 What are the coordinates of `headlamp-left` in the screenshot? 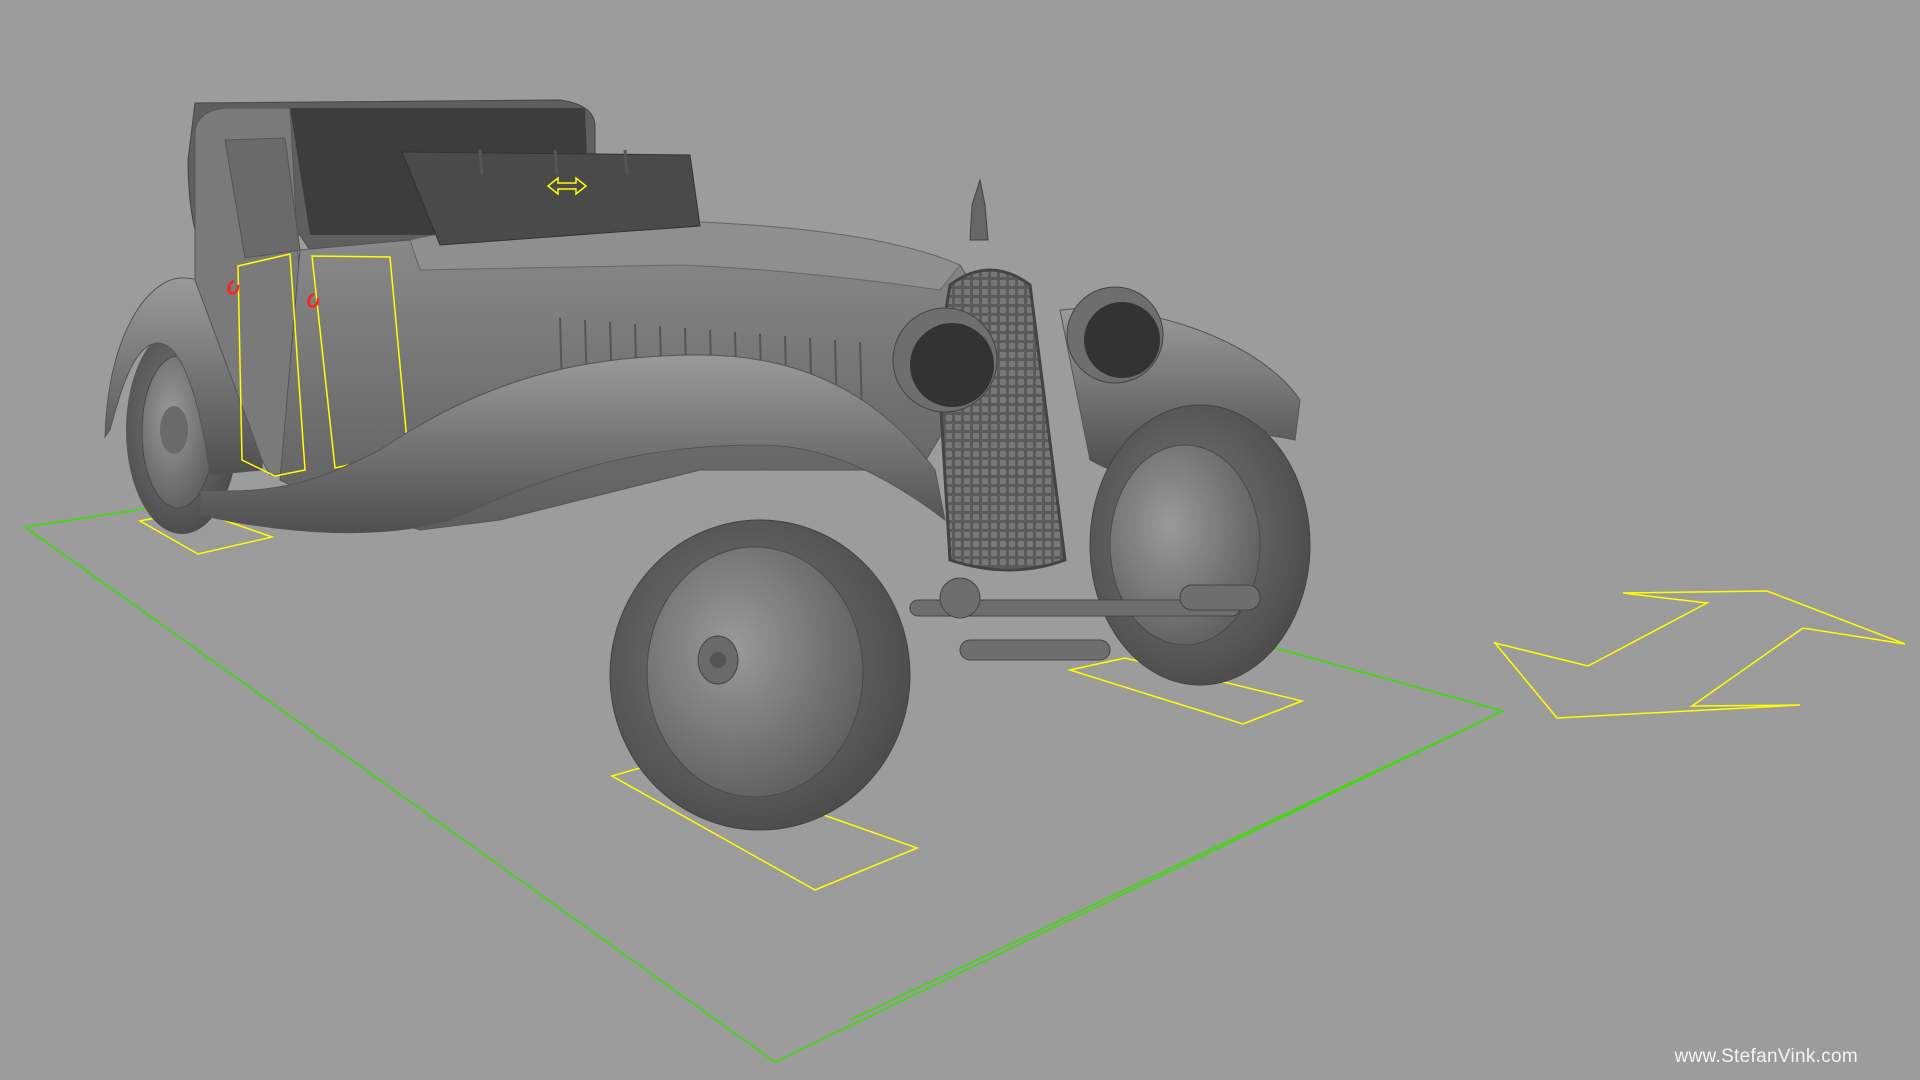 It's located at (945, 360).